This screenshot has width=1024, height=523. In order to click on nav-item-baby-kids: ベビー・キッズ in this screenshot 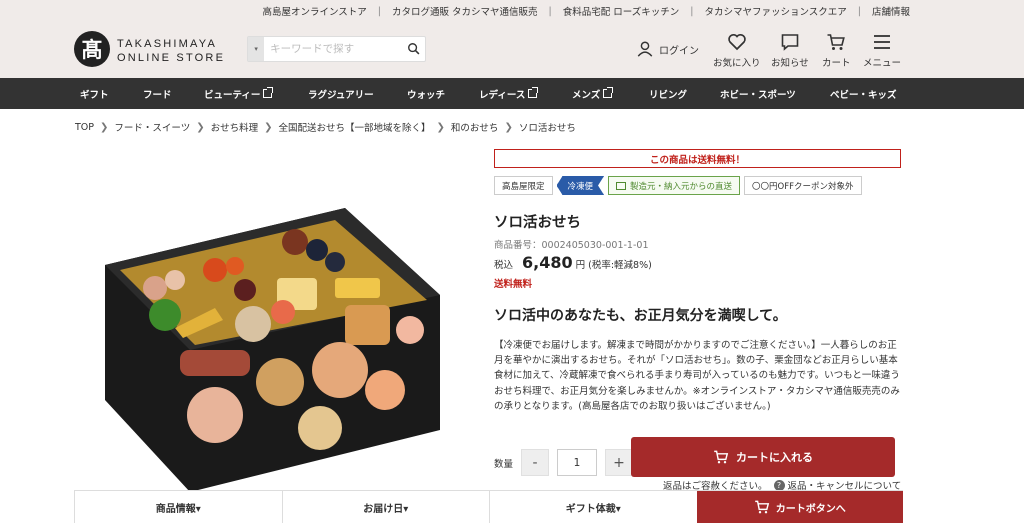, I will do `click(863, 93)`.